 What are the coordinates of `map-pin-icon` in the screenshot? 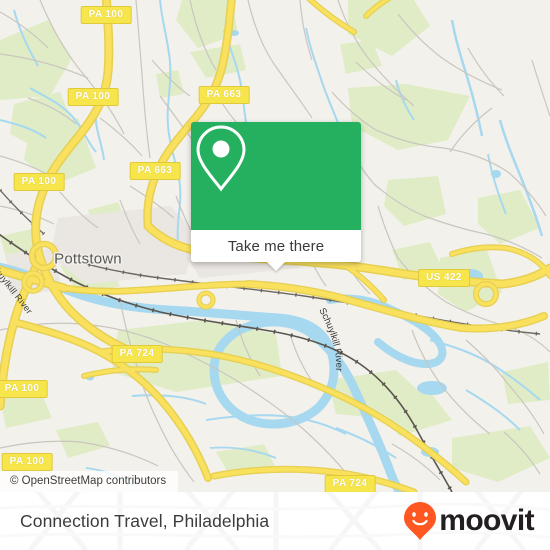 It's located at (221, 158).